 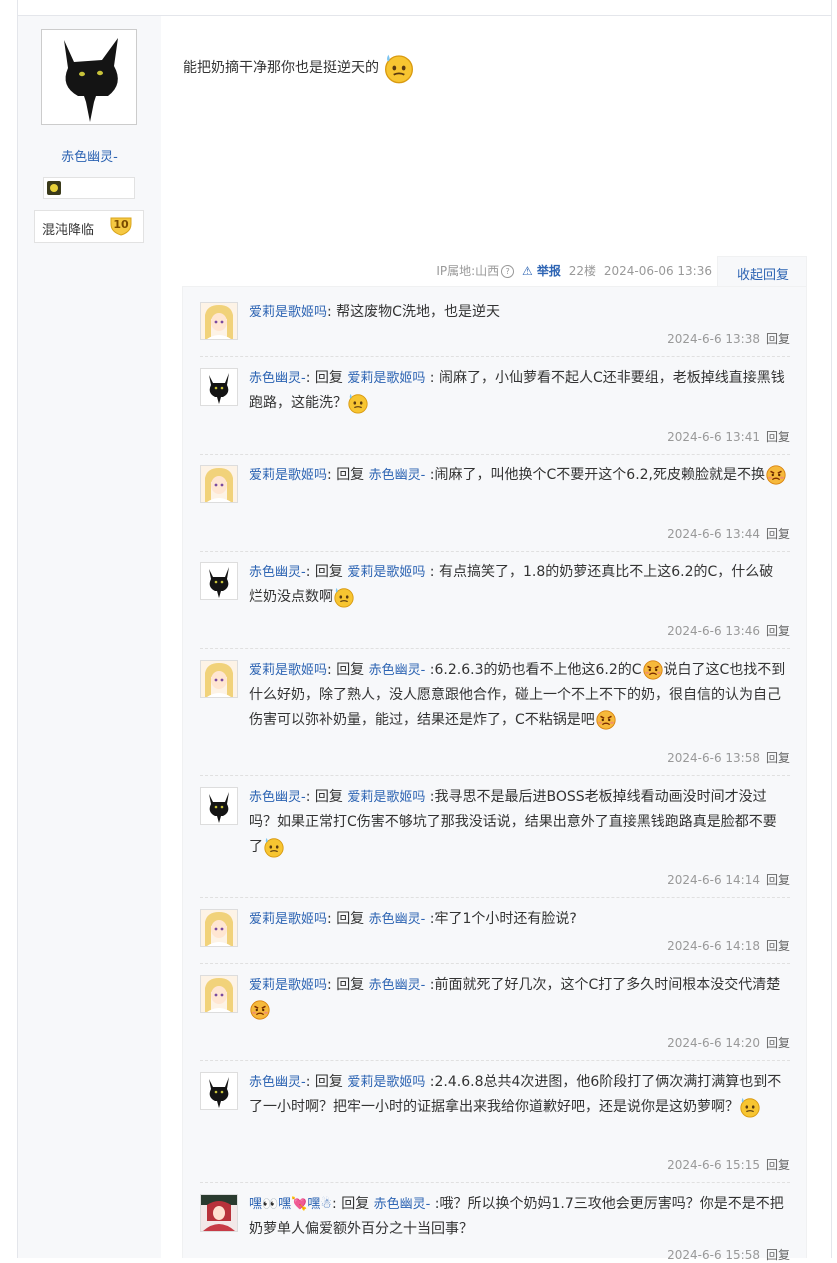 What do you see at coordinates (713, 1165) in the screenshot?
I see `reply-time: 2024-6-6 15:15` at bounding box center [713, 1165].